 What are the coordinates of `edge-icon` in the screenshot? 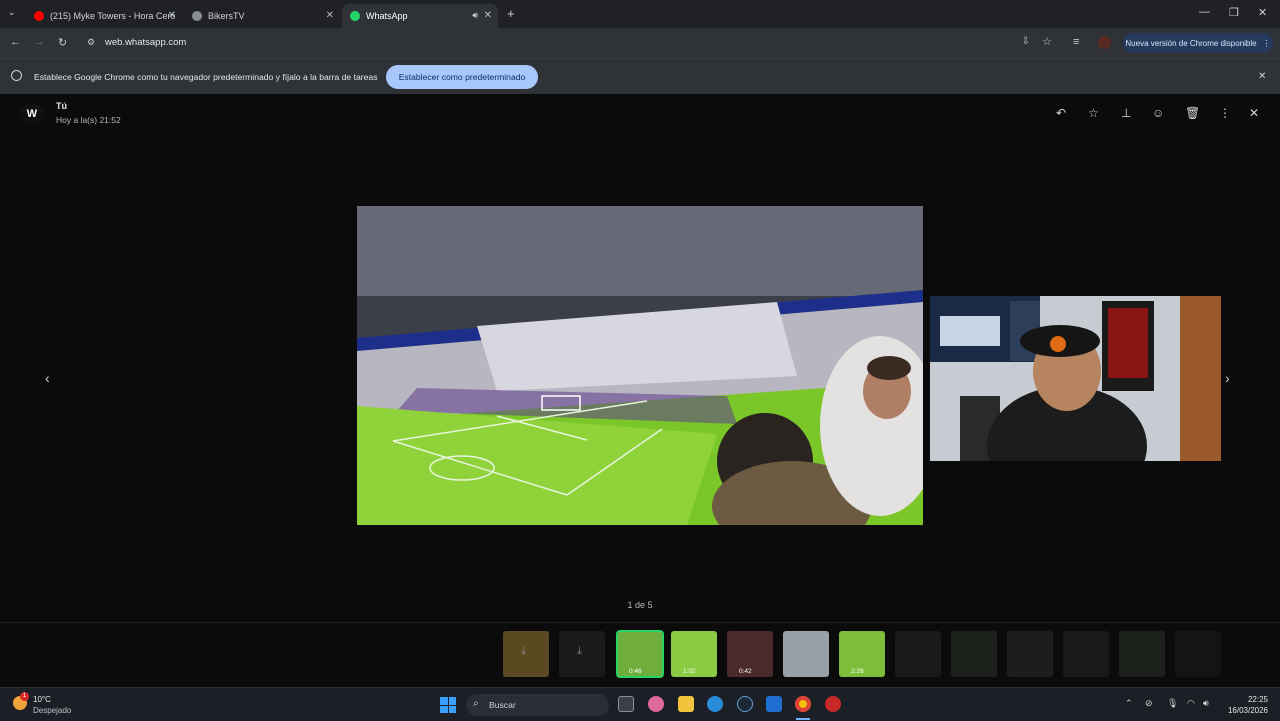 It's located at (715, 704).